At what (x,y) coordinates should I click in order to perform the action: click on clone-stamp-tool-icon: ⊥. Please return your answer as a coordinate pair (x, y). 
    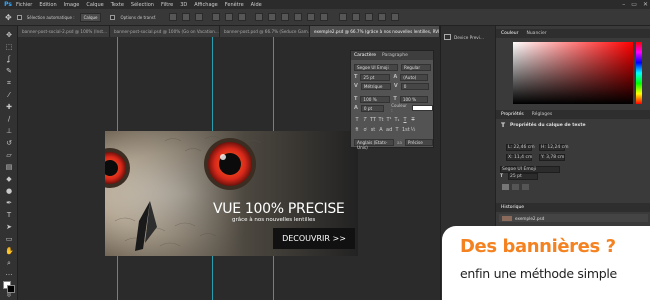
    Looking at the image, I should click on (9, 131).